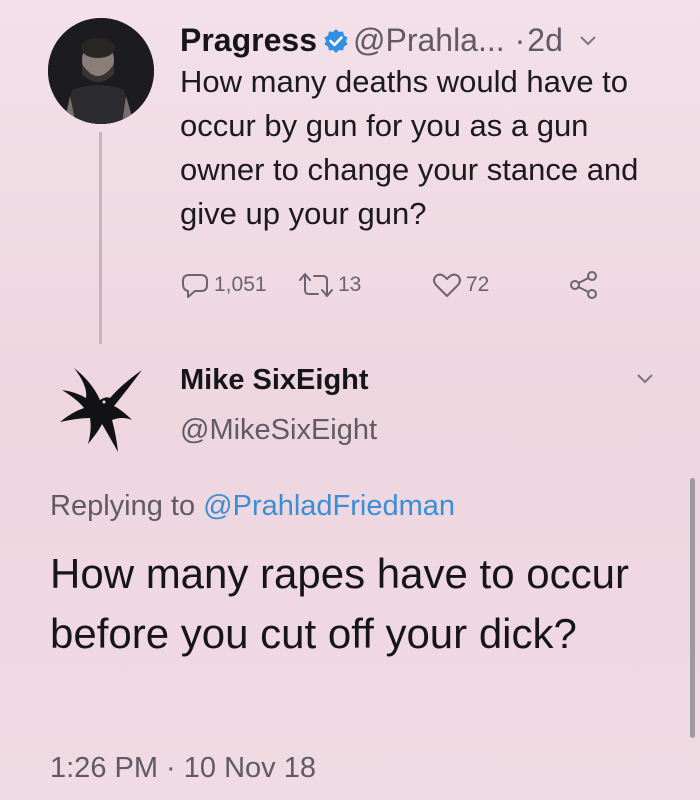 The width and height of the screenshot is (700, 800). What do you see at coordinates (447, 285) in the screenshot?
I see `heart-icon` at bounding box center [447, 285].